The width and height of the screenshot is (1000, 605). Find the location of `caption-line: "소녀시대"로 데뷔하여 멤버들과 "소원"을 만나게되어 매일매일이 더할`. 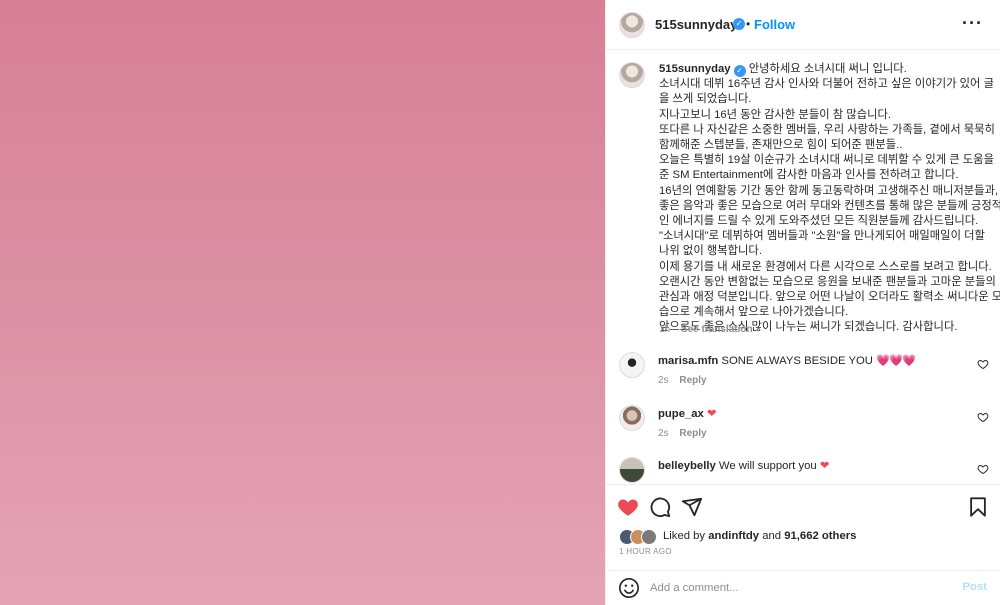

caption-line: "소녀시대"로 데뷔하여 멤버들과 "소원"을 만나게되어 매일매일이 더할 is located at coordinates (822, 236).